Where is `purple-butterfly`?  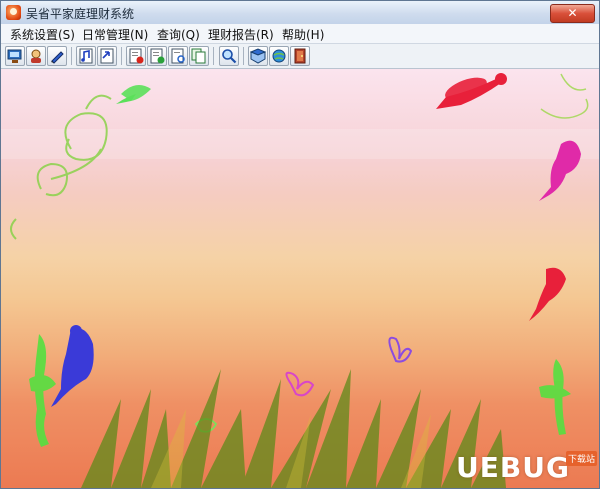 purple-butterfly is located at coordinates (400, 349).